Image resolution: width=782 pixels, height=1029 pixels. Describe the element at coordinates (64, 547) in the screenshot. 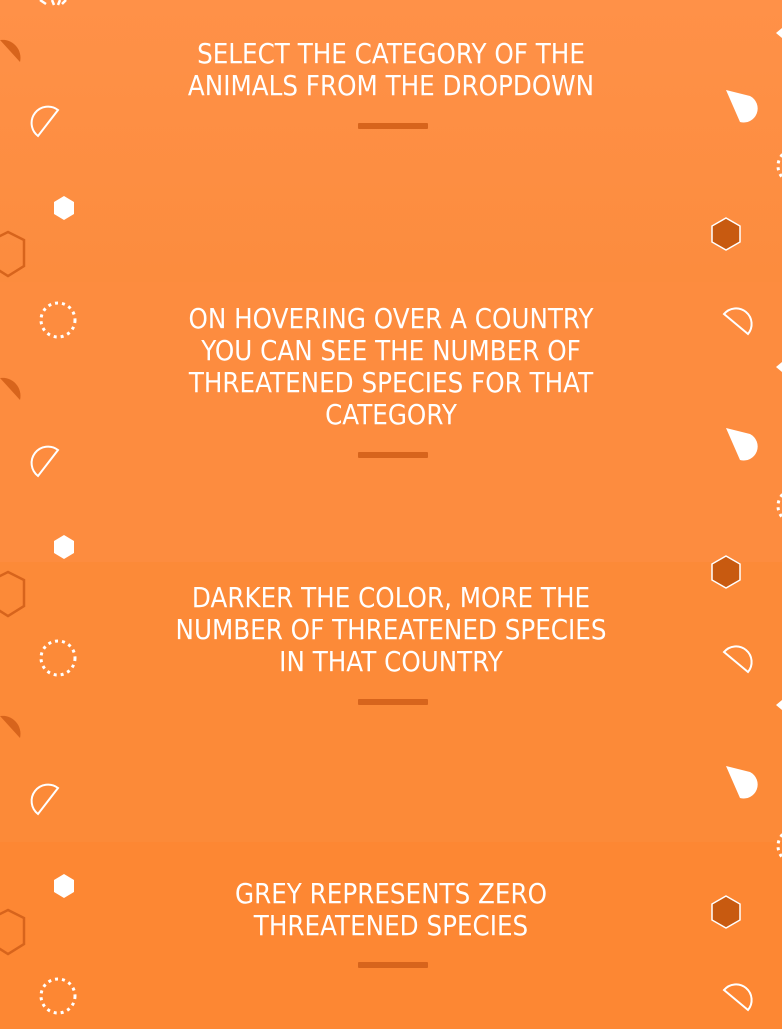

I see `hexagon-icon` at that location.